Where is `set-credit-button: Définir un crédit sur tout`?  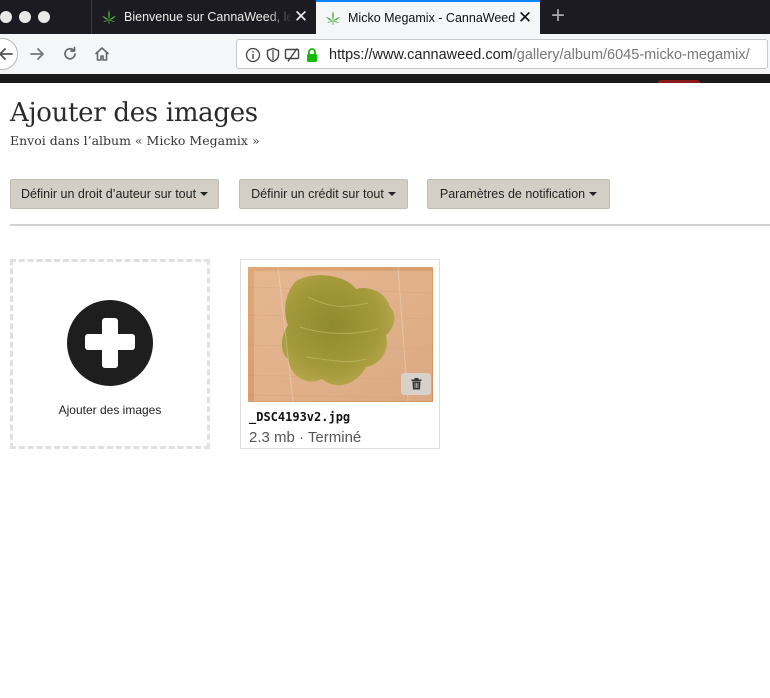
set-credit-button: Définir un crédit sur tout is located at coordinates (323, 194).